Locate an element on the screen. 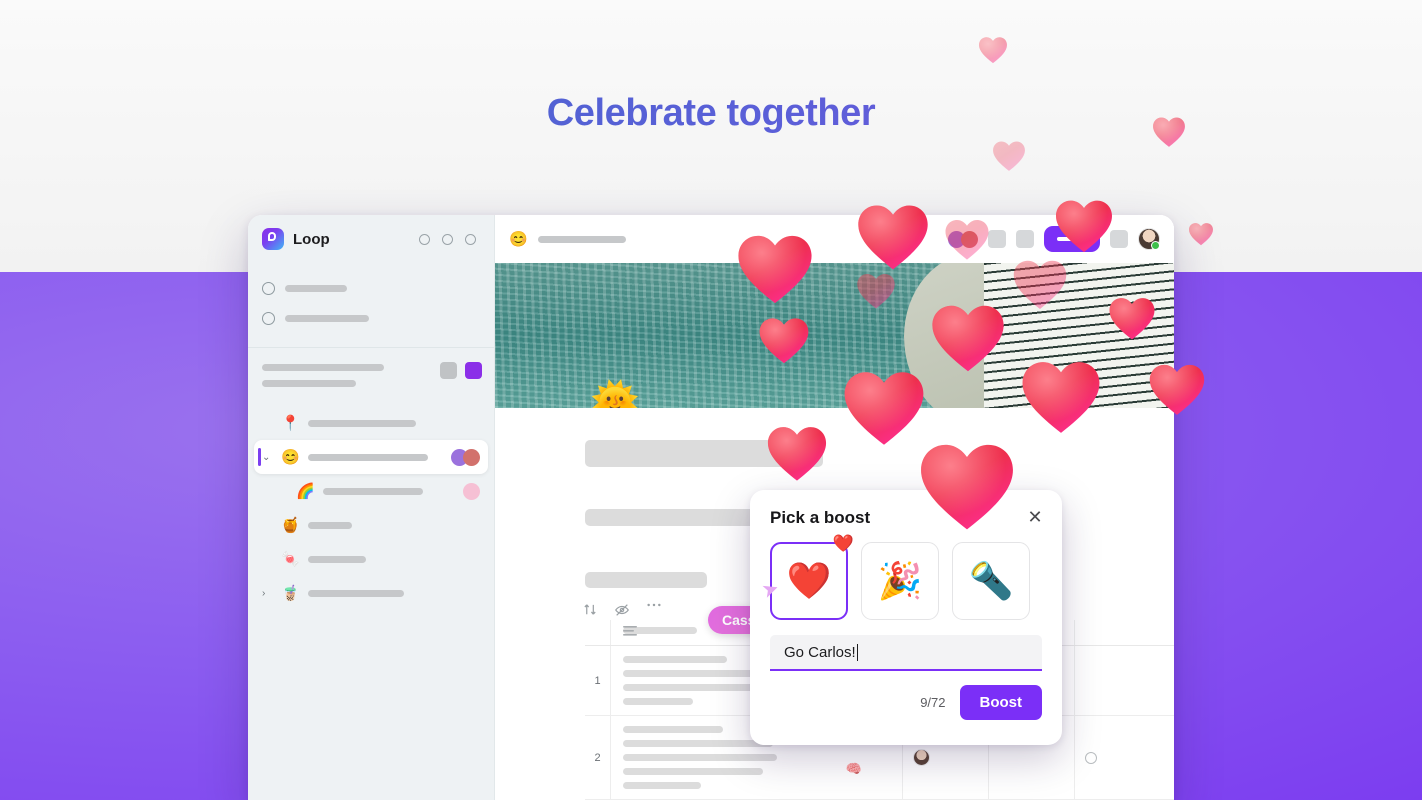 Image resolution: width=1422 pixels, height=800 pixels. row-number: 2 is located at coordinates (598, 757).